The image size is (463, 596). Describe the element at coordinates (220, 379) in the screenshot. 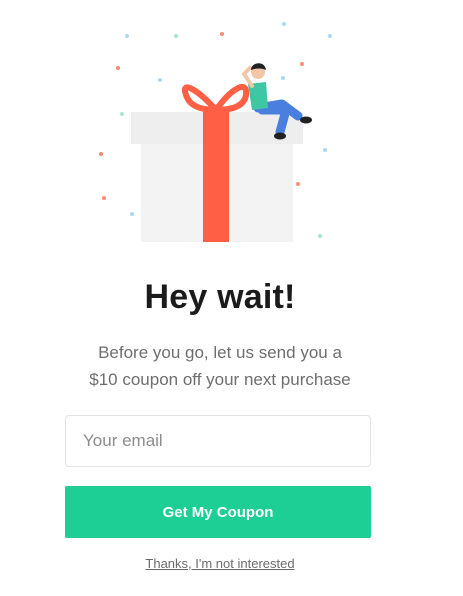

I see `subtitle-line-2: $10 coupon off your next purchase` at that location.